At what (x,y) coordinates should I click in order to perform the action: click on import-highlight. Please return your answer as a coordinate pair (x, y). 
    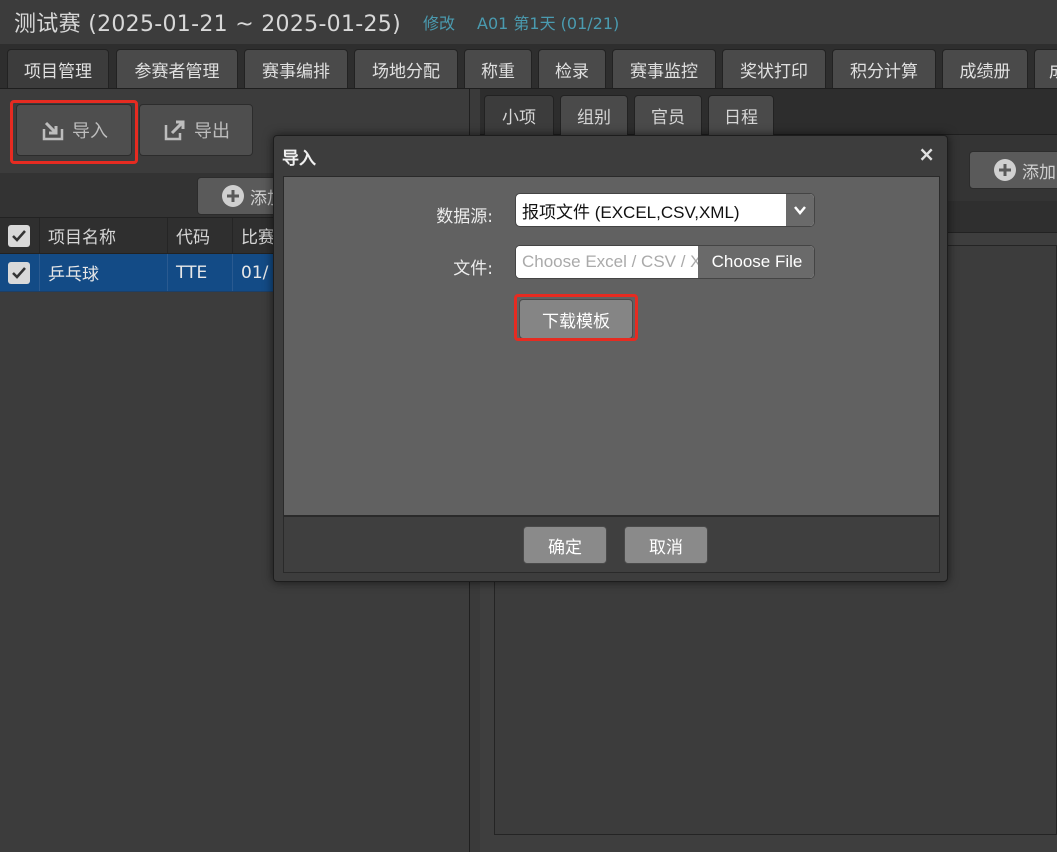
    Looking at the image, I should click on (74, 132).